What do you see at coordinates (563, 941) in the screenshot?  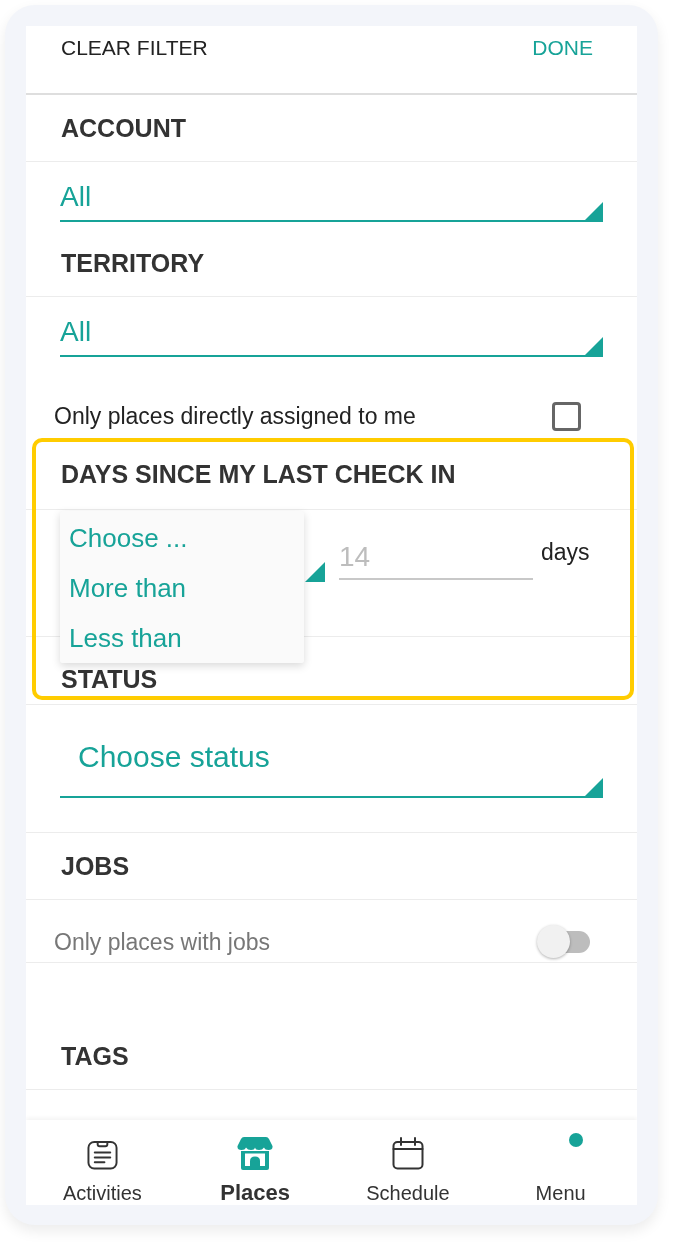 I see `jobs-toggle` at bounding box center [563, 941].